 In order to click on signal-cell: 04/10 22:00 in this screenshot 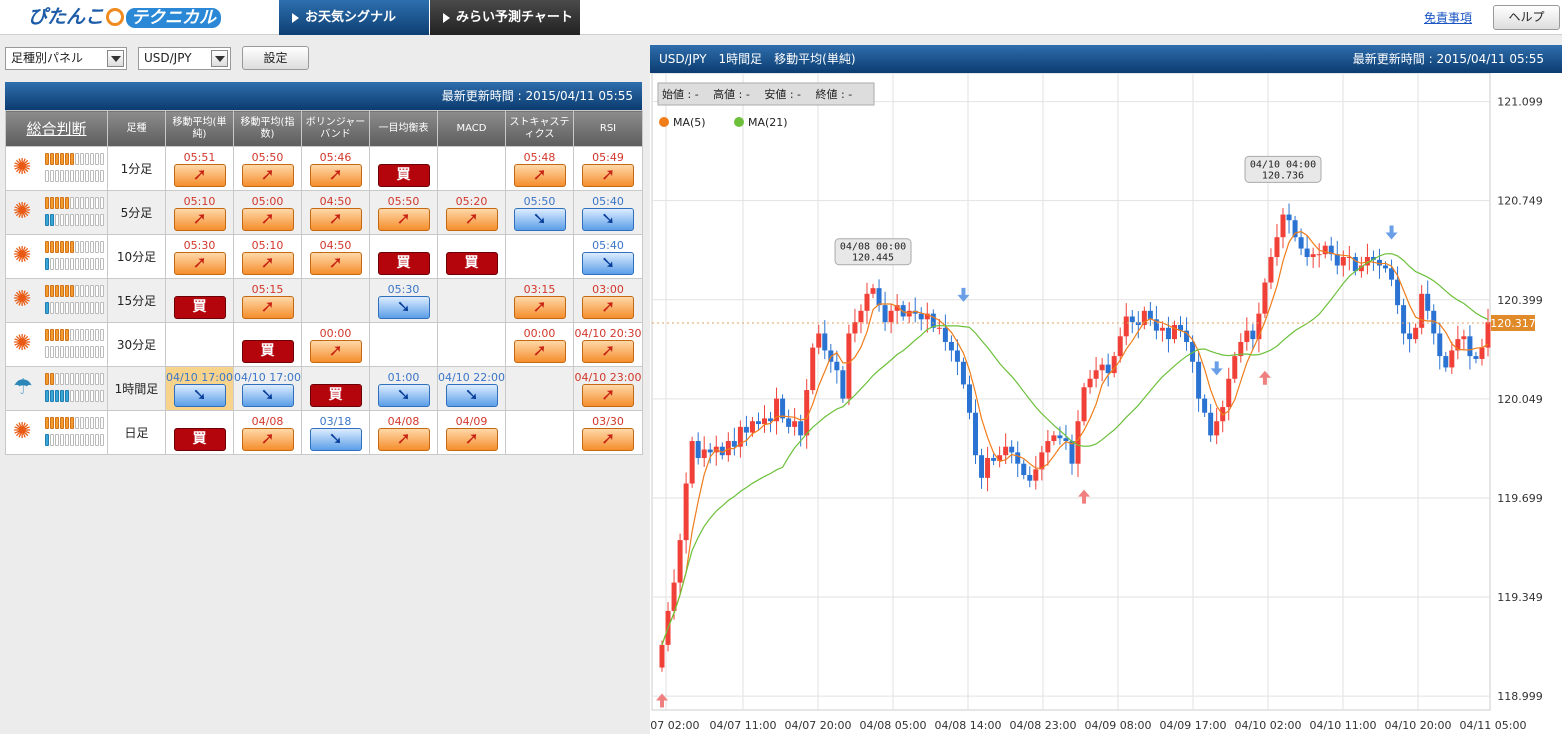, I will do `click(471, 388)`.